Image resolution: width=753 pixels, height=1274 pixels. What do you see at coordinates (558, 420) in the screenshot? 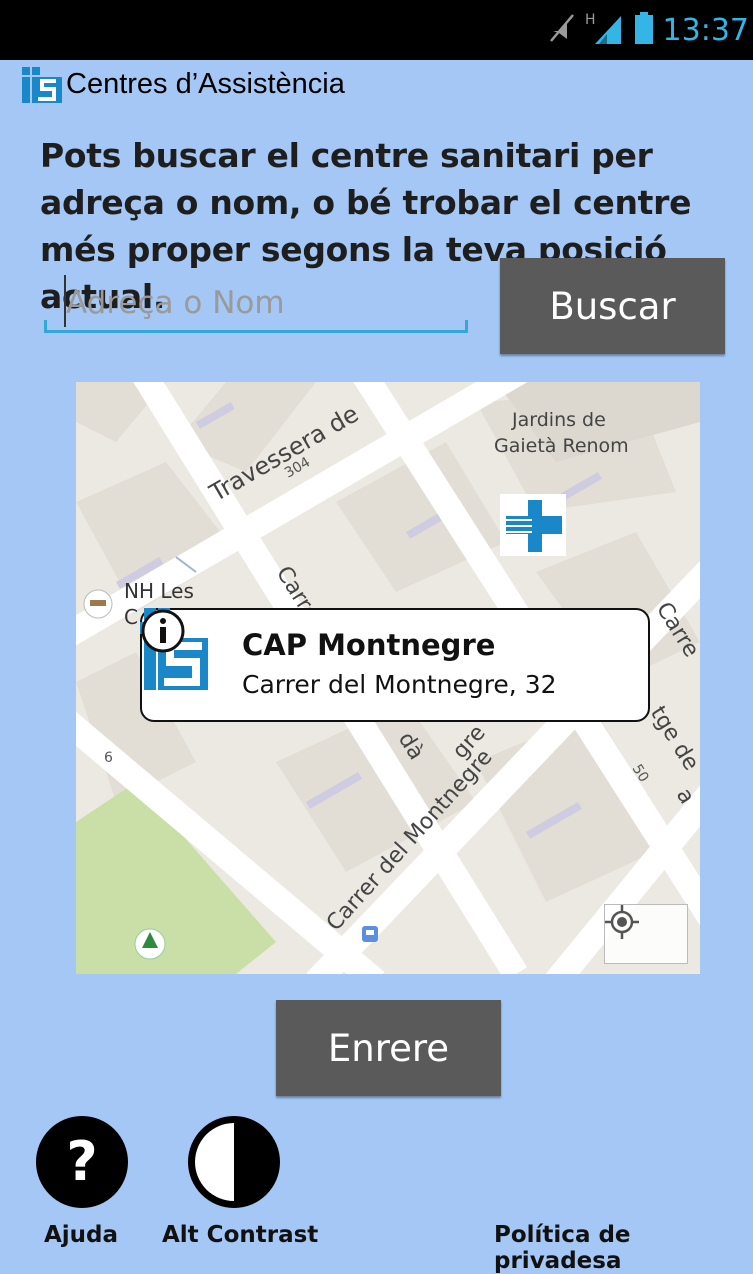
I see `svg-text: Jardins de` at bounding box center [558, 420].